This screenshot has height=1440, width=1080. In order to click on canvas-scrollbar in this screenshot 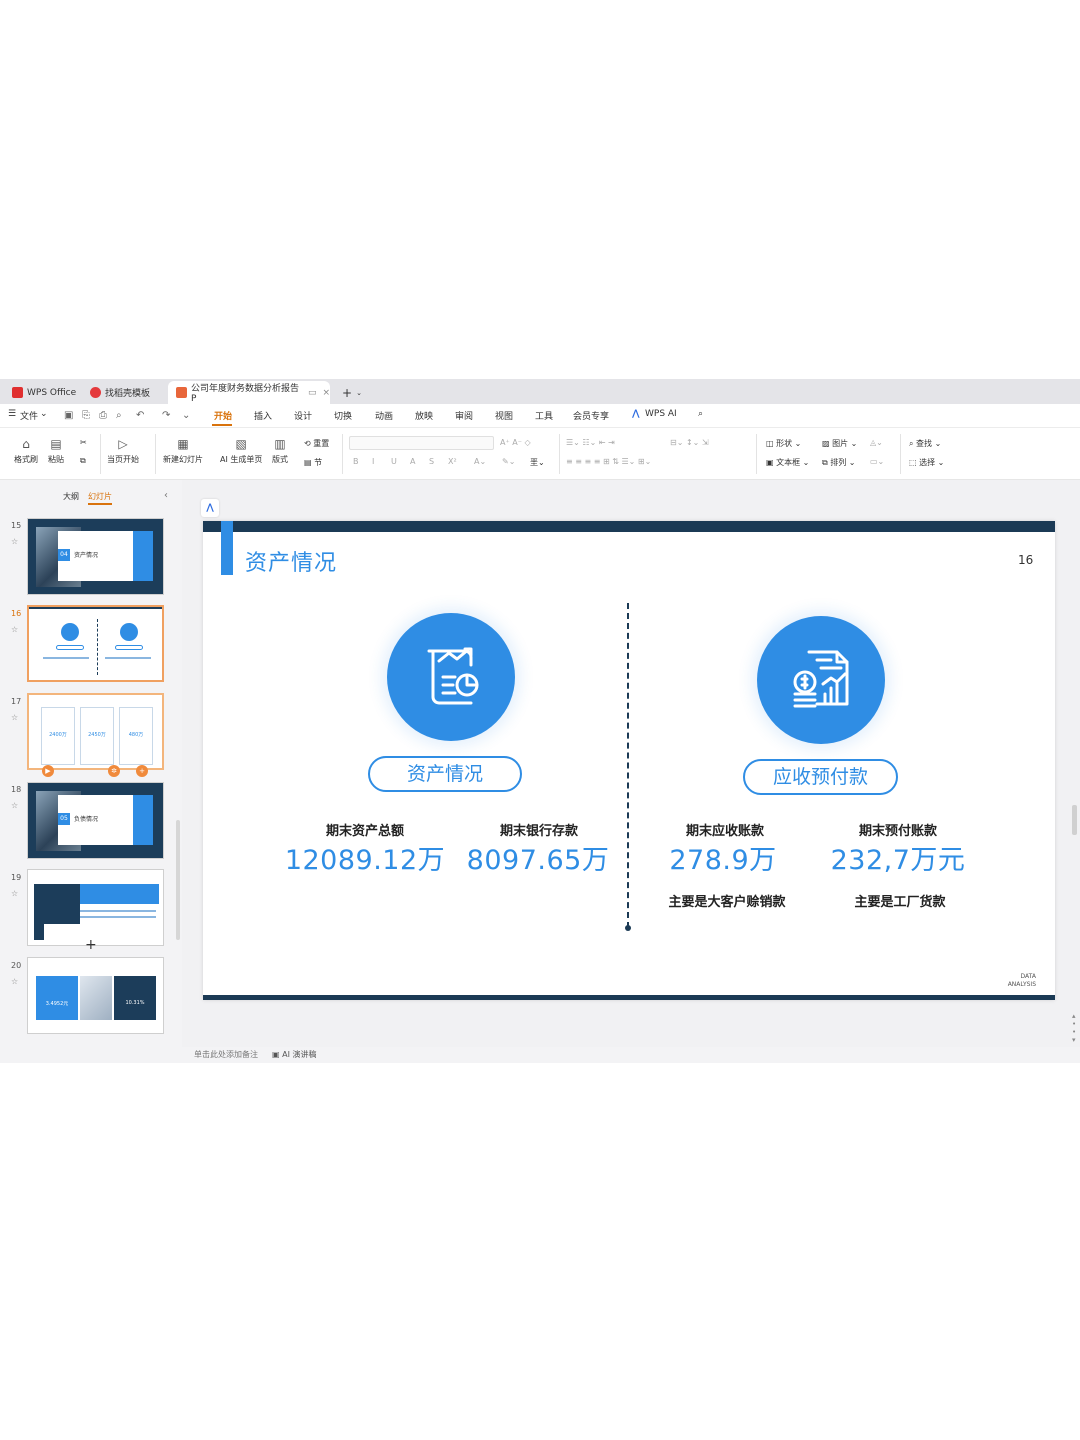, I will do `click(1074, 820)`.